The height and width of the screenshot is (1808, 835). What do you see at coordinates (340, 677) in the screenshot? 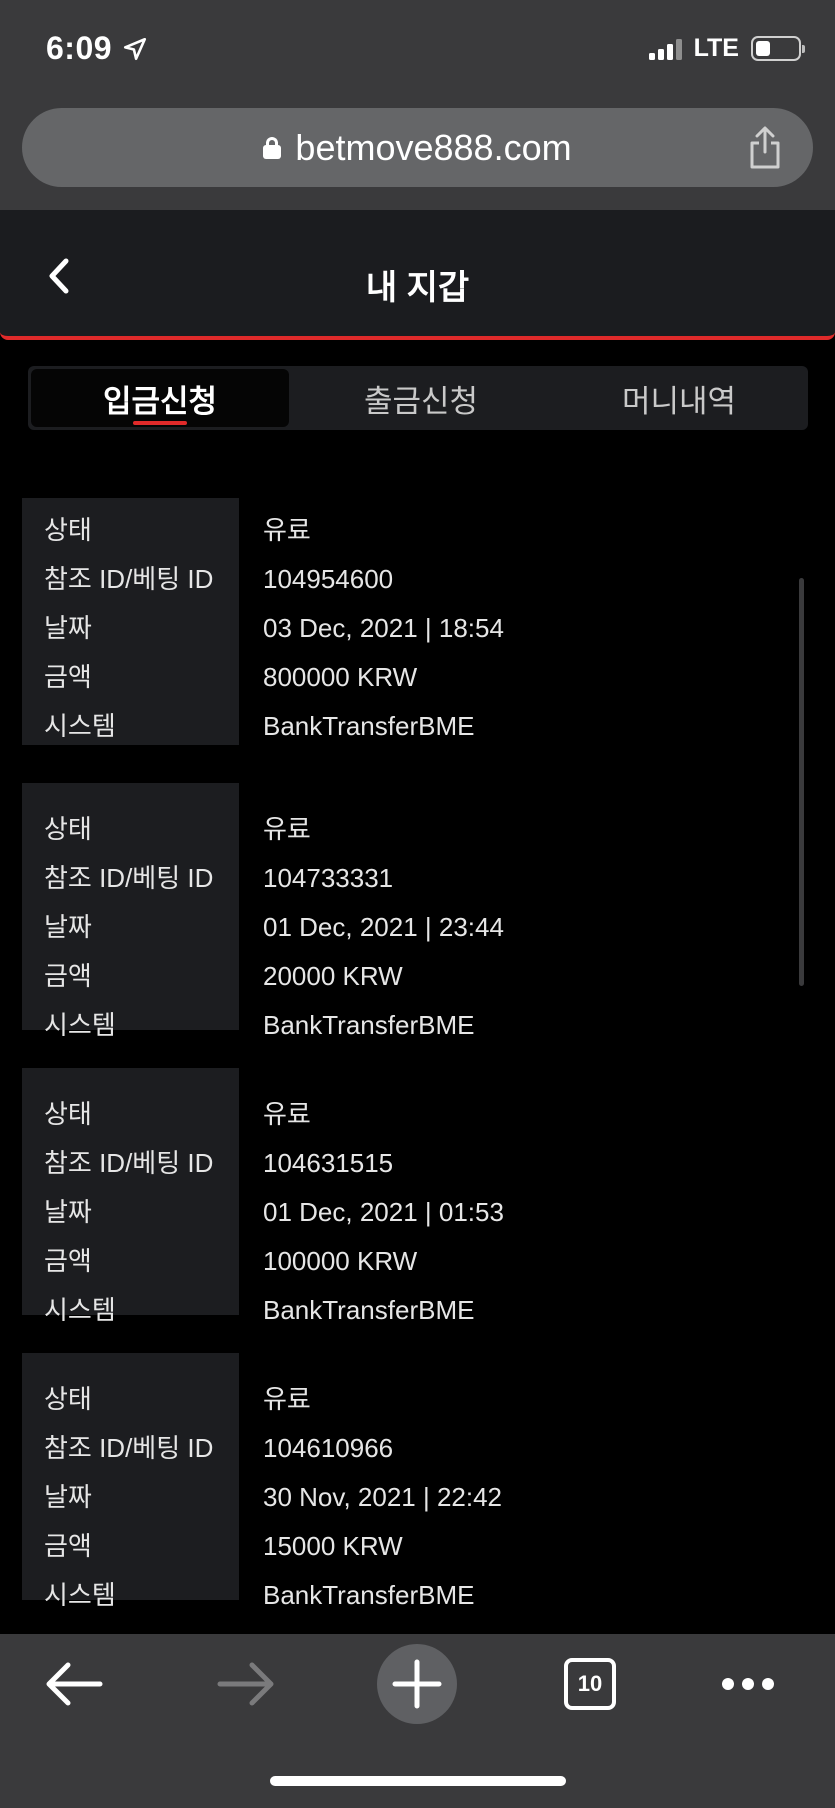
I see `value-amount: 800000 KRW` at bounding box center [340, 677].